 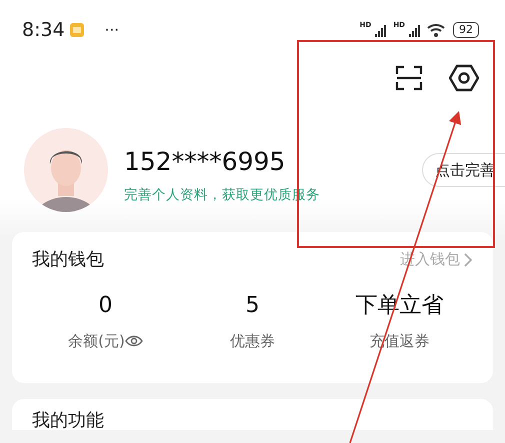 What do you see at coordinates (252, 306) in the screenshot?
I see `stat-value: 5` at bounding box center [252, 306].